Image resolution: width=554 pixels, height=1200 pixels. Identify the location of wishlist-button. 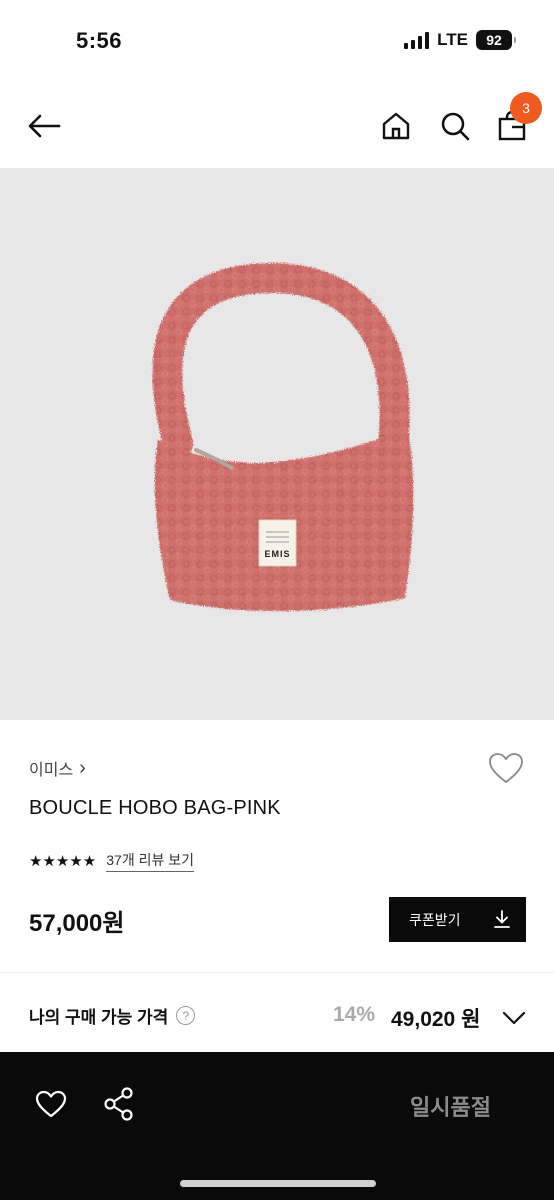
(506, 768).